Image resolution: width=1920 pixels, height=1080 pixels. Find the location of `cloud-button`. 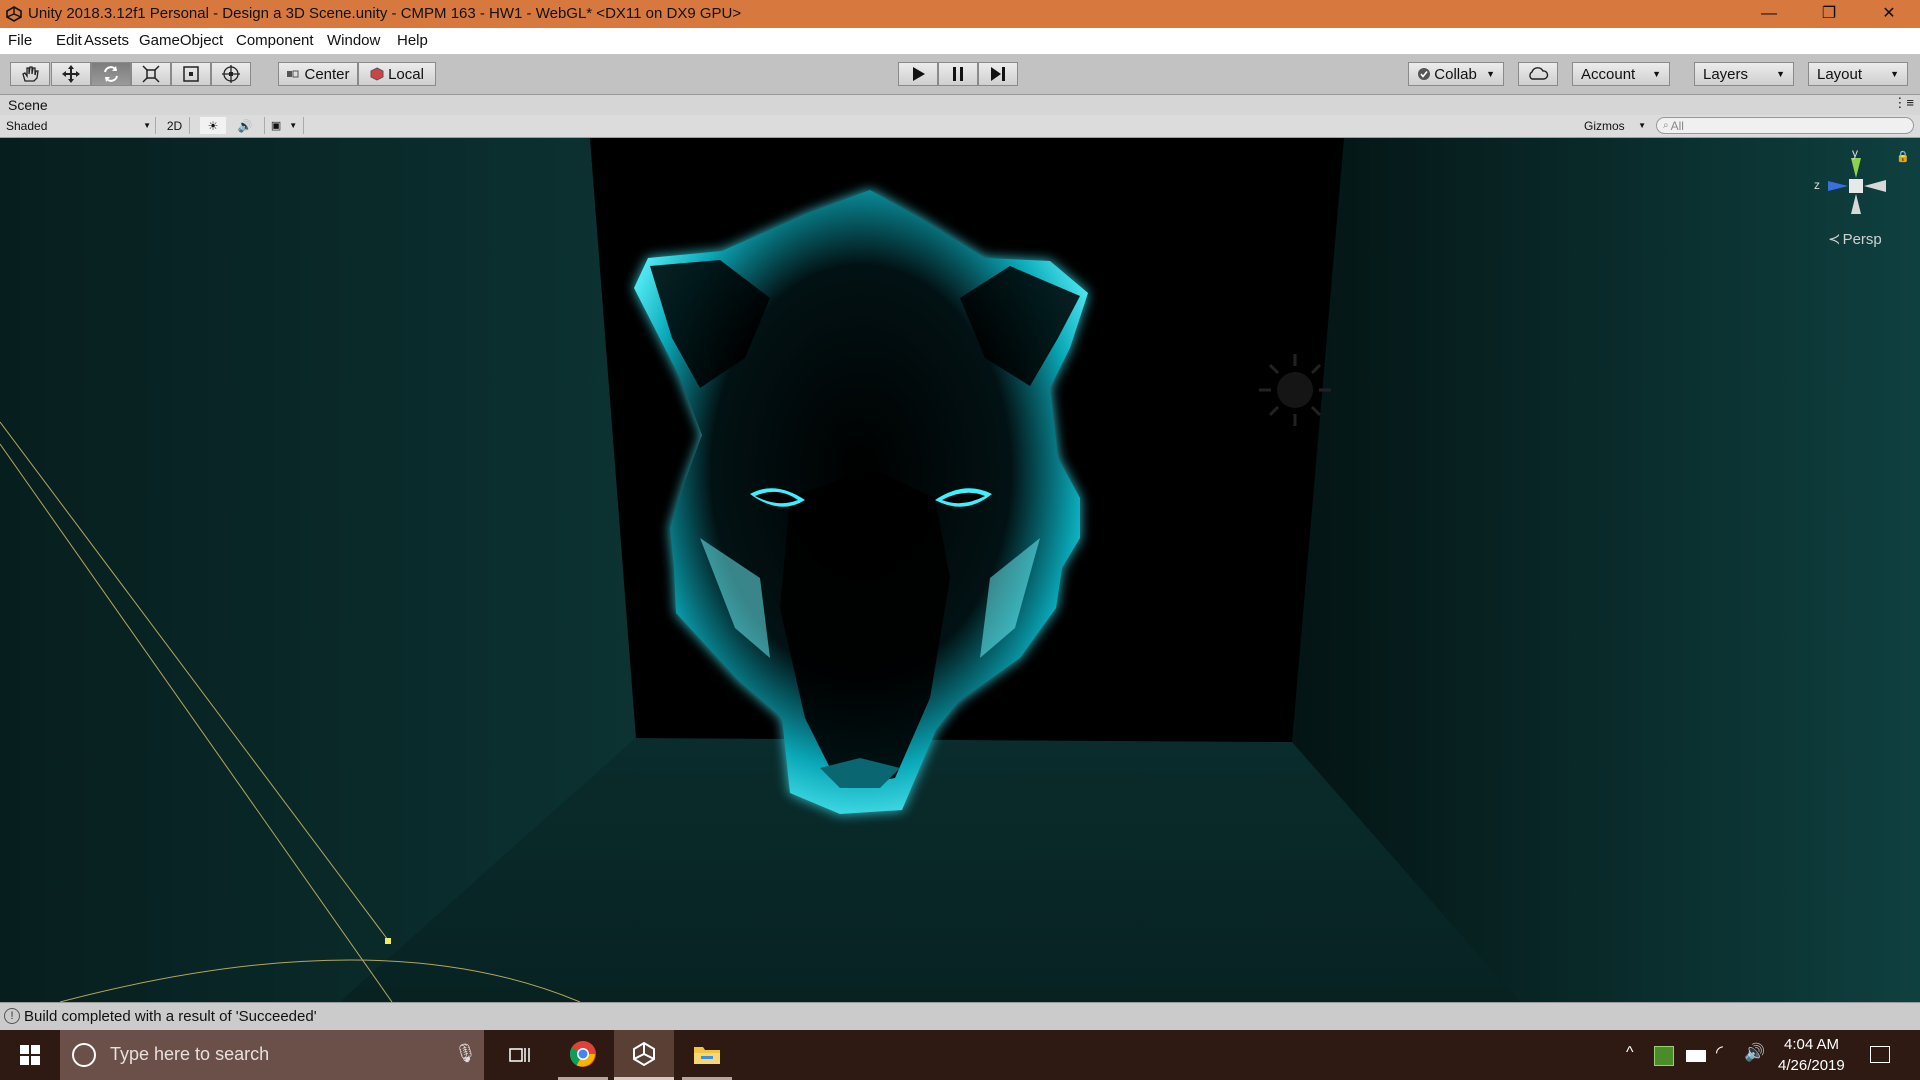

cloud-button is located at coordinates (1538, 74).